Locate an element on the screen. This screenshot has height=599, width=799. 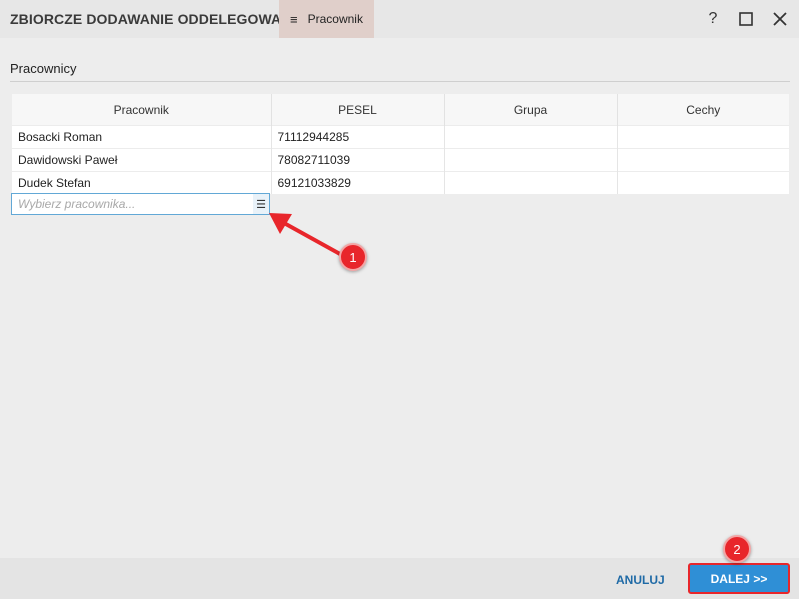
next-button: DALEJ >> is located at coordinates (739, 578).